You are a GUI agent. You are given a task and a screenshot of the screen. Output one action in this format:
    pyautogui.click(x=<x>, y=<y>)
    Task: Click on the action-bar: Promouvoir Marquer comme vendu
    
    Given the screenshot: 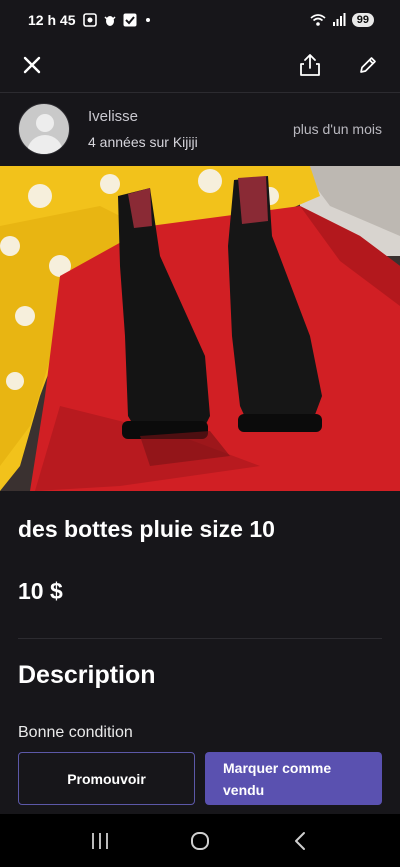 What is the action you would take?
    pyautogui.click(x=200, y=780)
    